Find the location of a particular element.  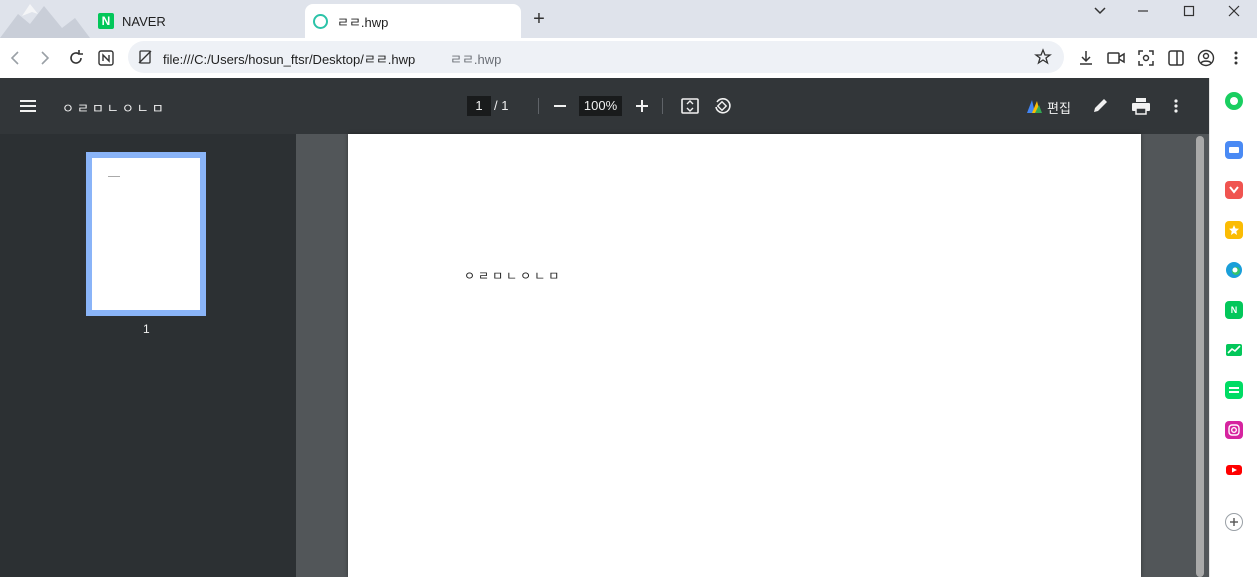

page-total: / 1 is located at coordinates (501, 105).